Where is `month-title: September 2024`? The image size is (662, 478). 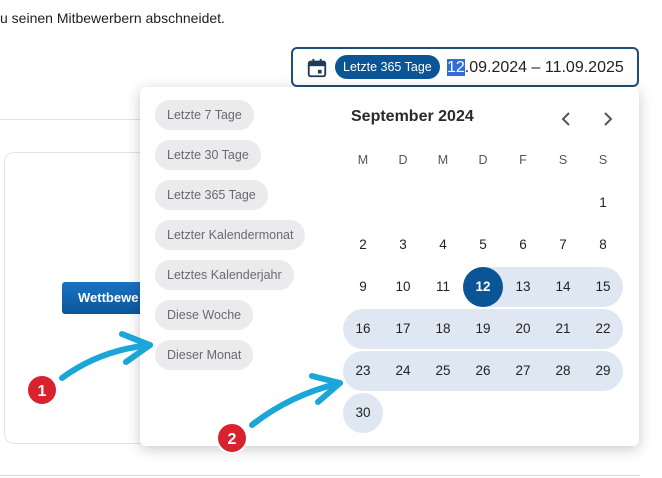 month-title: September 2024 is located at coordinates (412, 116).